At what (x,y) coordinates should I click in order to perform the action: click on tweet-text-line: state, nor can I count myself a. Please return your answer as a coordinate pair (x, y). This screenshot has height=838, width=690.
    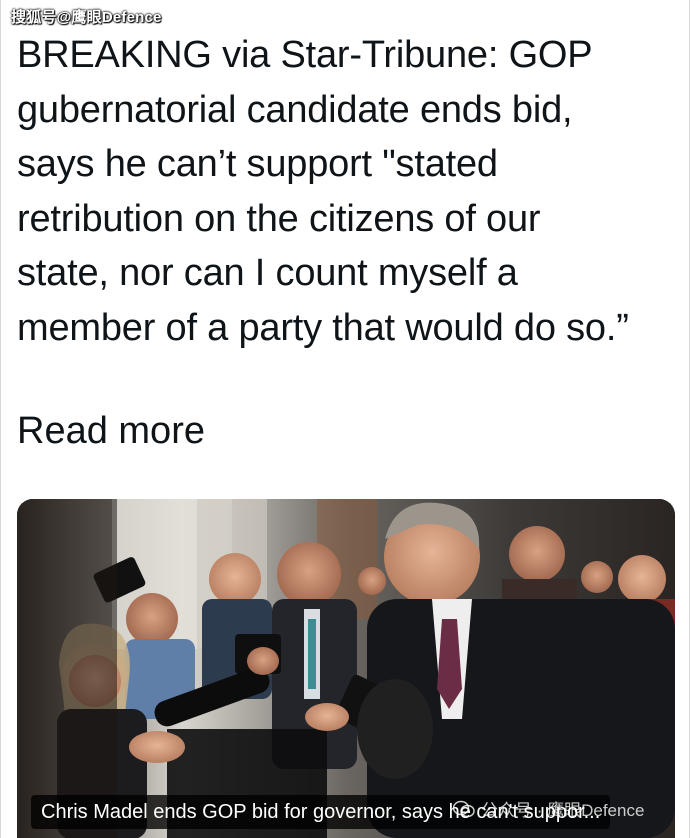
    Looking at the image, I should click on (267, 273).